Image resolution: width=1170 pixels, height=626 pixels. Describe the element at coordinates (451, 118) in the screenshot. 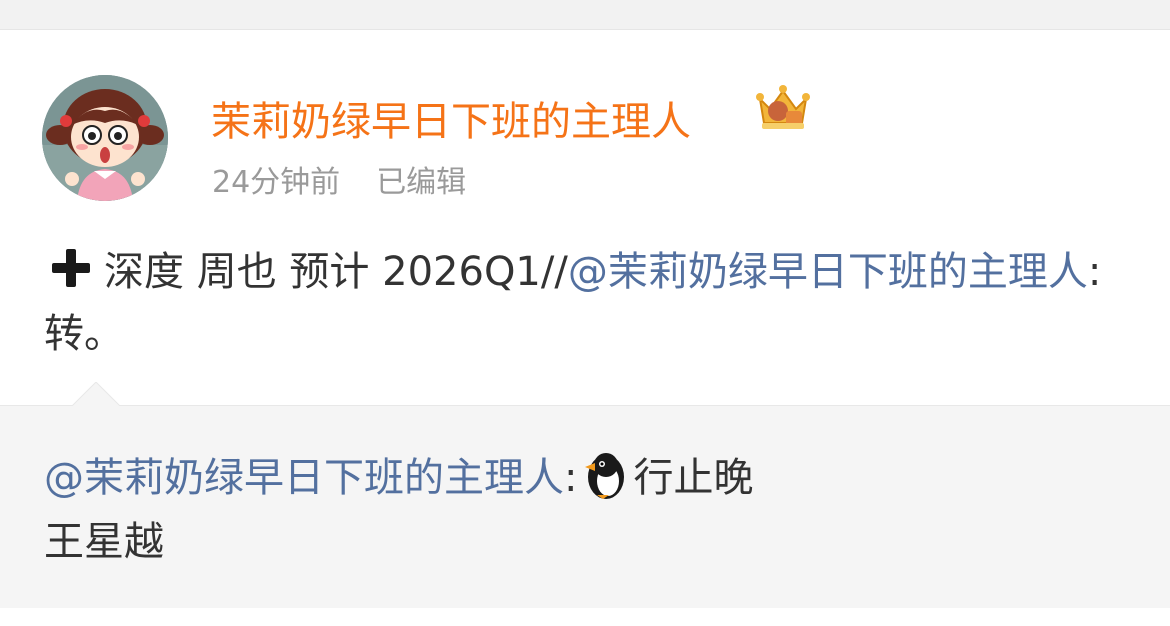

I see `username: 茉莉奶绿早日下班的主理人` at that location.